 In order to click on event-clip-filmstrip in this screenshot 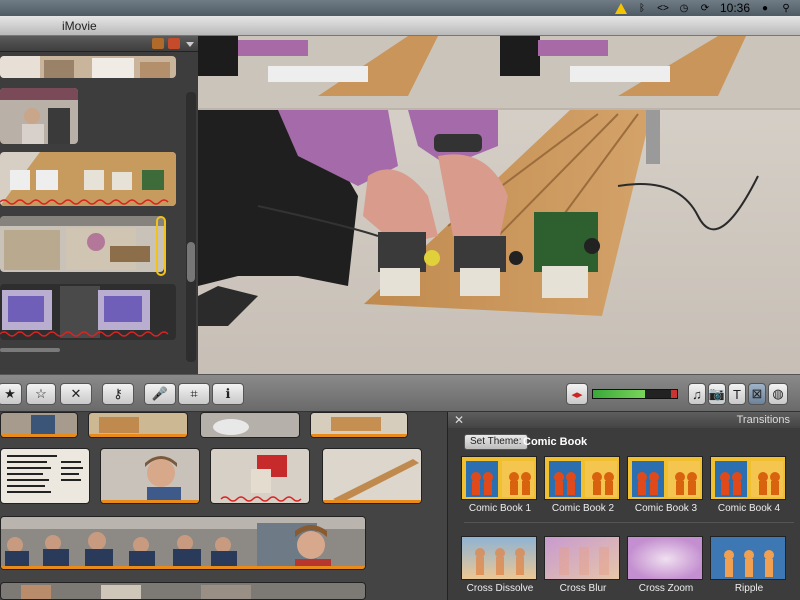, I will do `click(183, 543)`.